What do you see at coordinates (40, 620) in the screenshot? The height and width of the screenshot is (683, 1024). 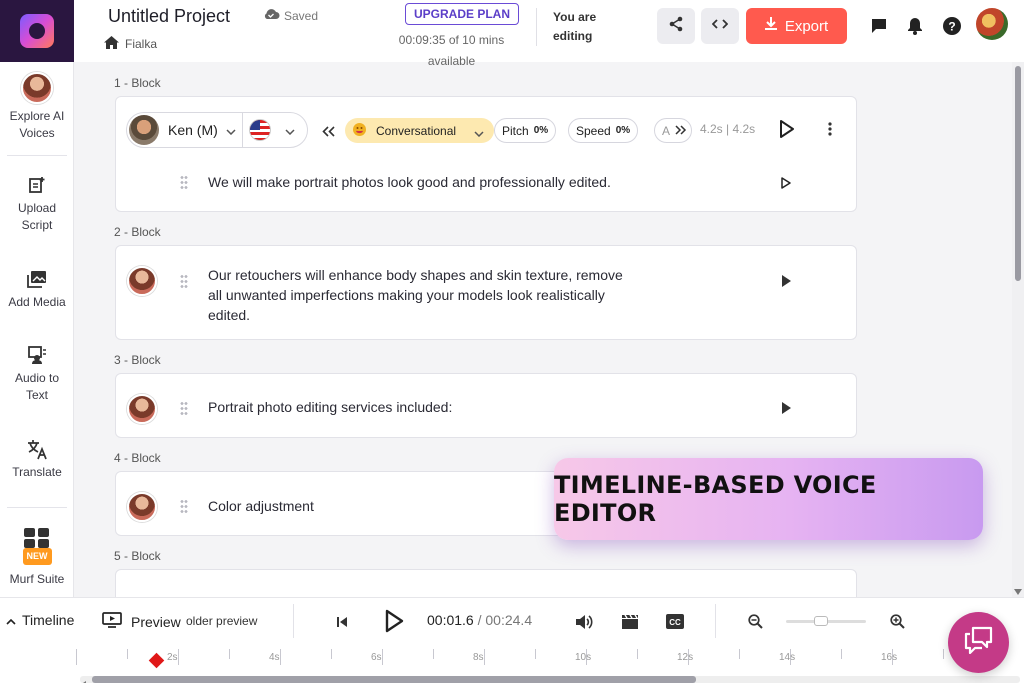 I see `timeline-toggle: Timeline` at bounding box center [40, 620].